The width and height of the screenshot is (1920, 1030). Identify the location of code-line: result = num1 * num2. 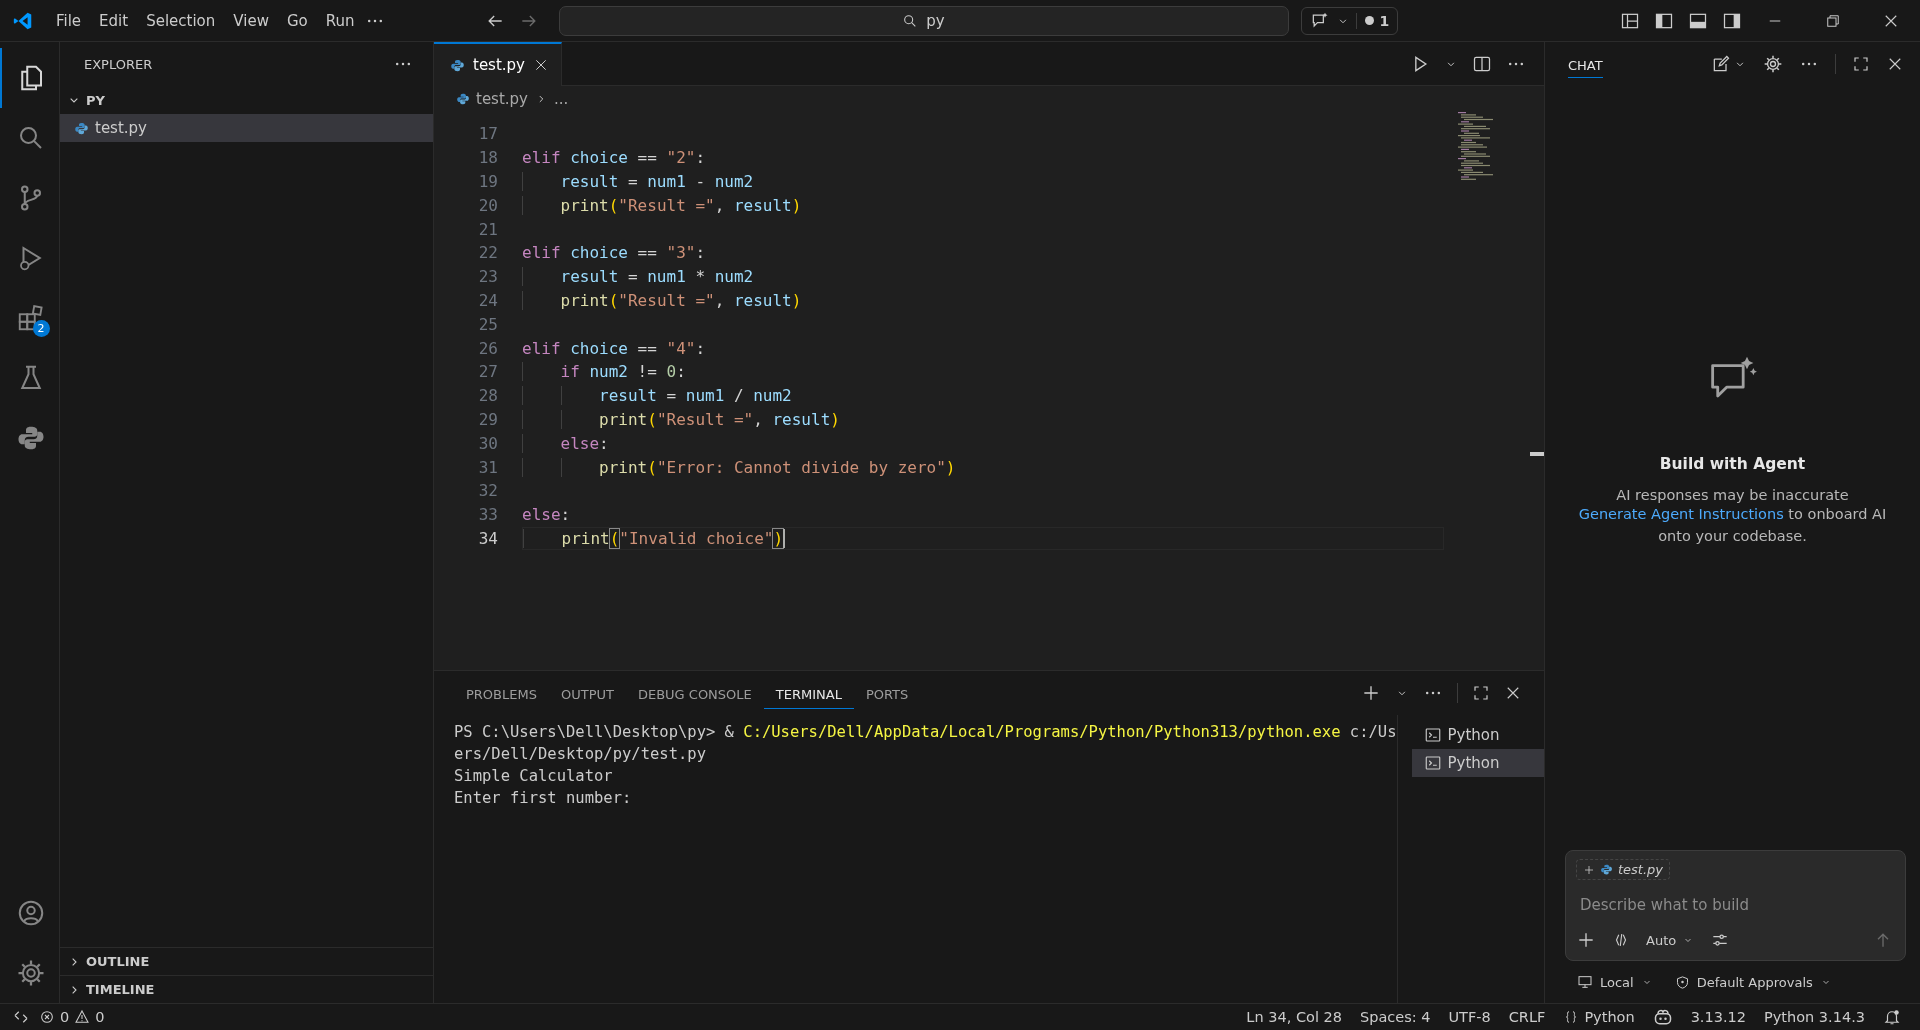
(638, 277).